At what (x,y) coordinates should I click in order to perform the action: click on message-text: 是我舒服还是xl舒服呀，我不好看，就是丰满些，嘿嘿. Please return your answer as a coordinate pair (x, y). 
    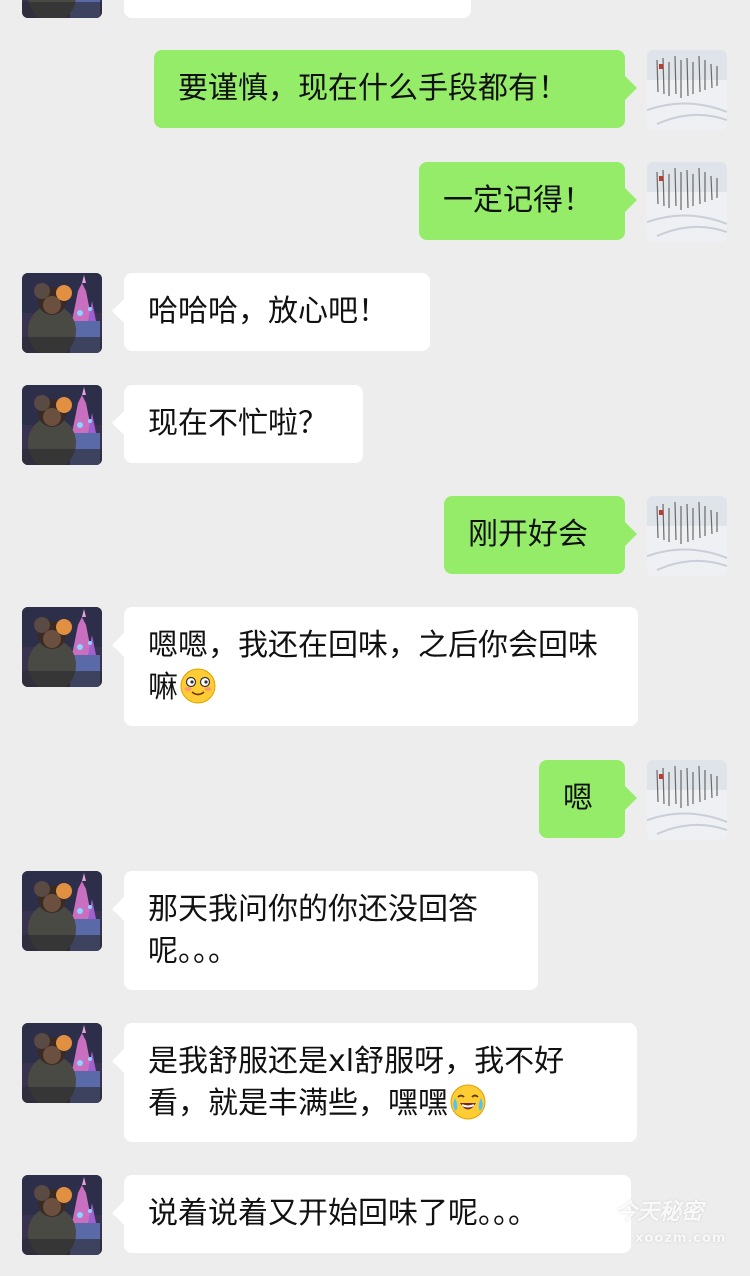
    Looking at the image, I should click on (356, 1082).